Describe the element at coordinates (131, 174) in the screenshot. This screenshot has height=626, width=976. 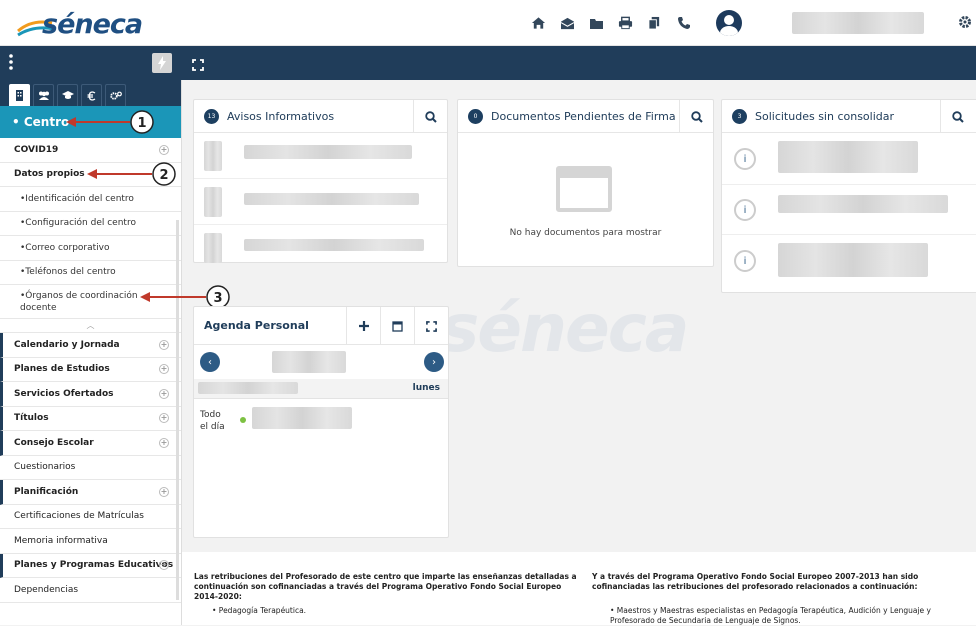
I see `callout-2: 2` at that location.